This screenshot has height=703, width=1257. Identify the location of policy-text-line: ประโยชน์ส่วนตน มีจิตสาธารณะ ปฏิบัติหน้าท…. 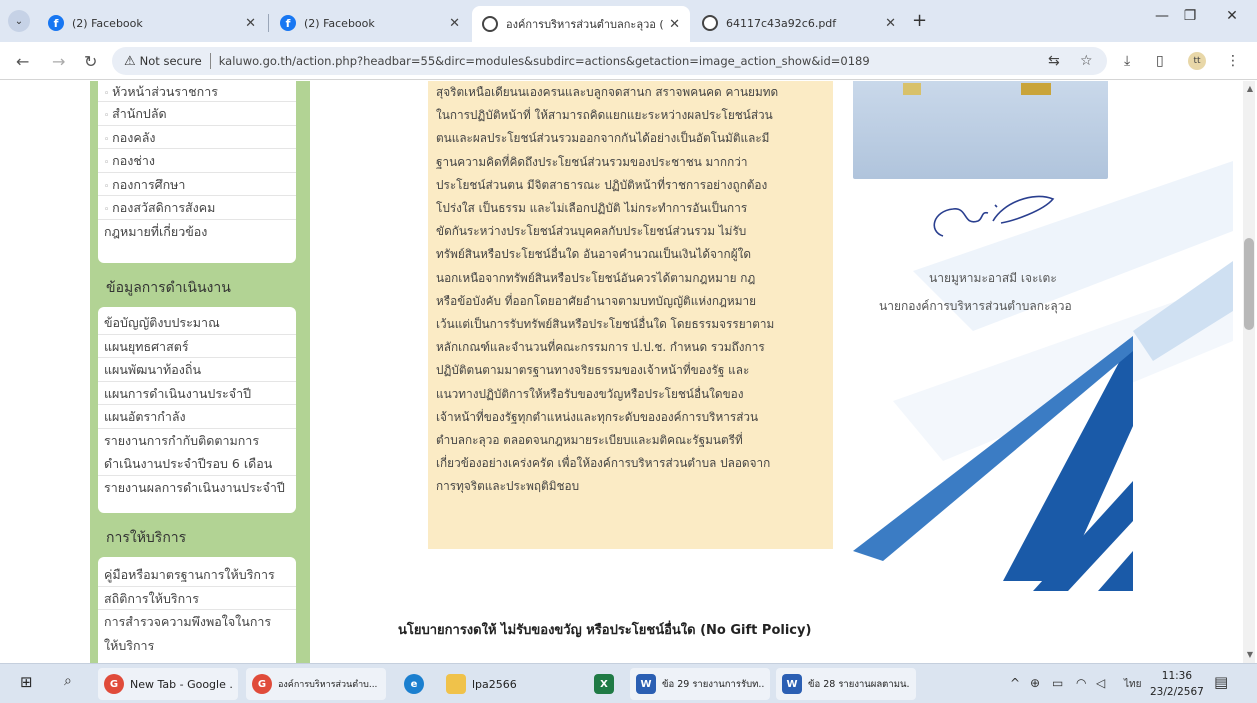
(602, 184).